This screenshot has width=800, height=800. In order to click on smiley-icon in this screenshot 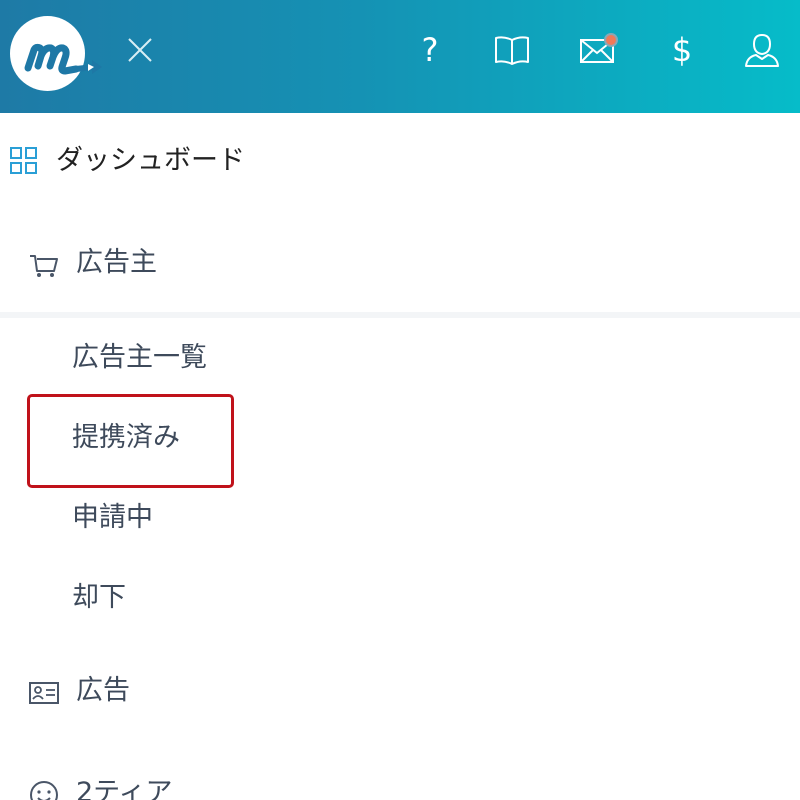, I will do `click(44, 789)`.